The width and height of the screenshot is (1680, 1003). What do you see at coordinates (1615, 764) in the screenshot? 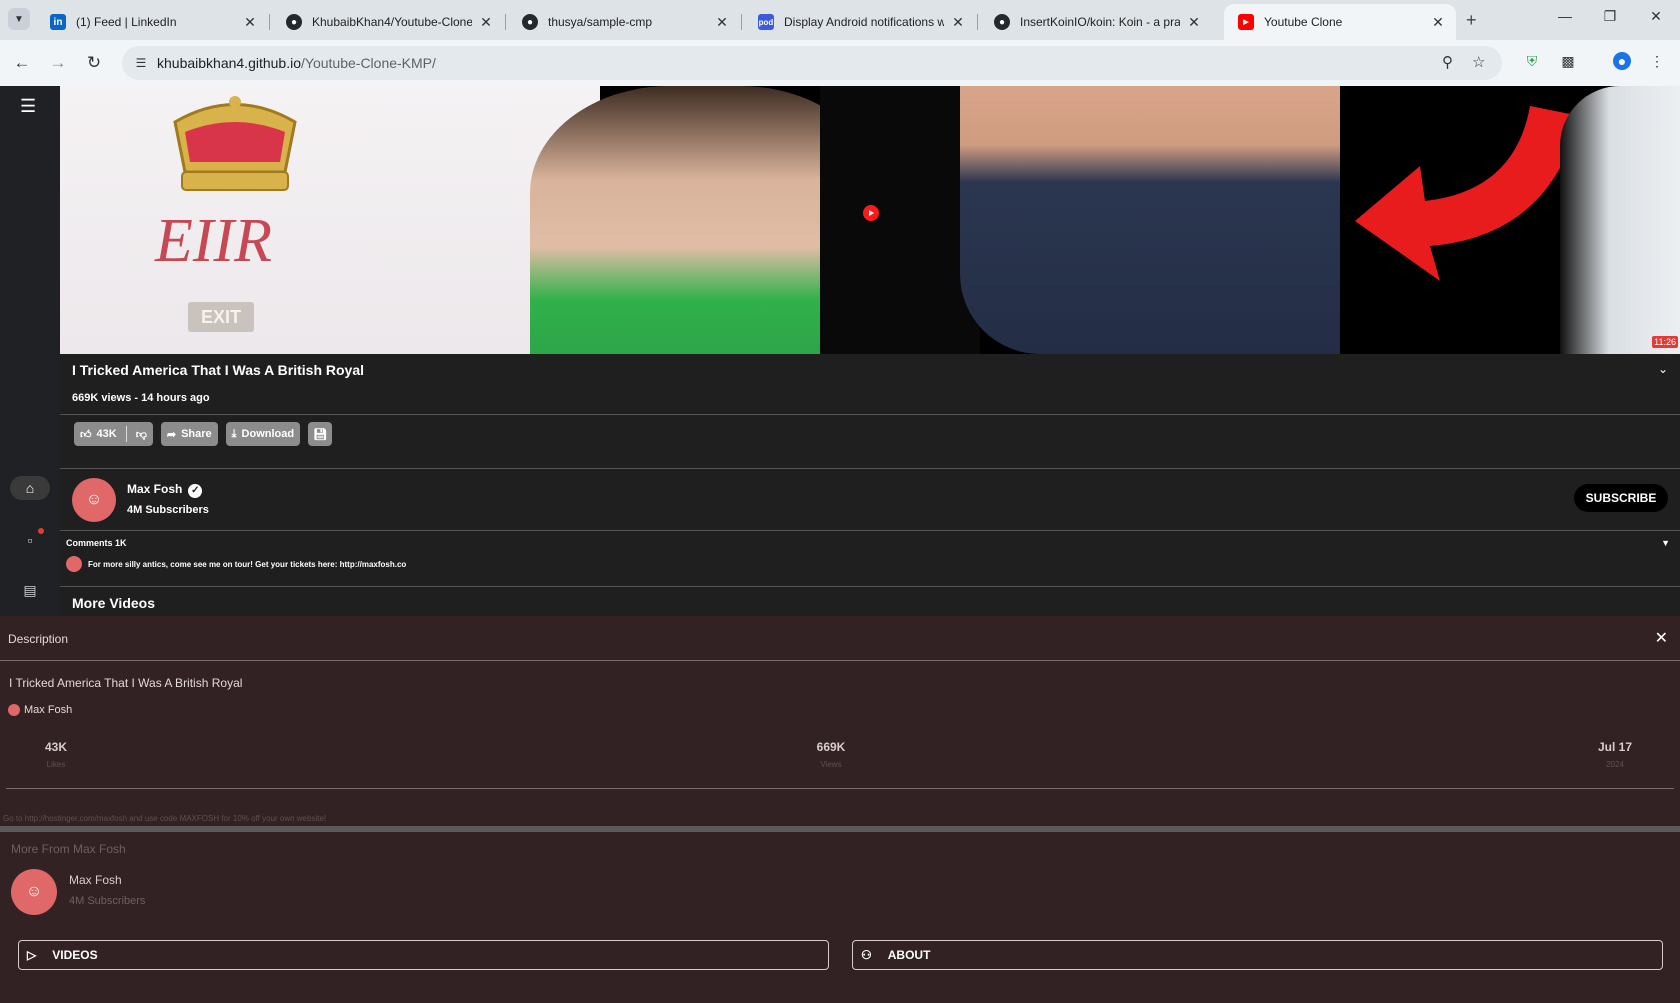
I see `stat-label: 2024` at bounding box center [1615, 764].